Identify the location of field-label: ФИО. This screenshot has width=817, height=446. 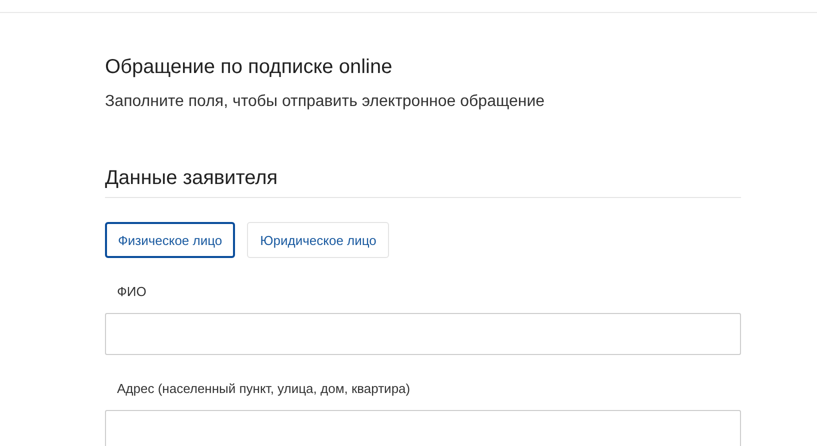
(132, 292).